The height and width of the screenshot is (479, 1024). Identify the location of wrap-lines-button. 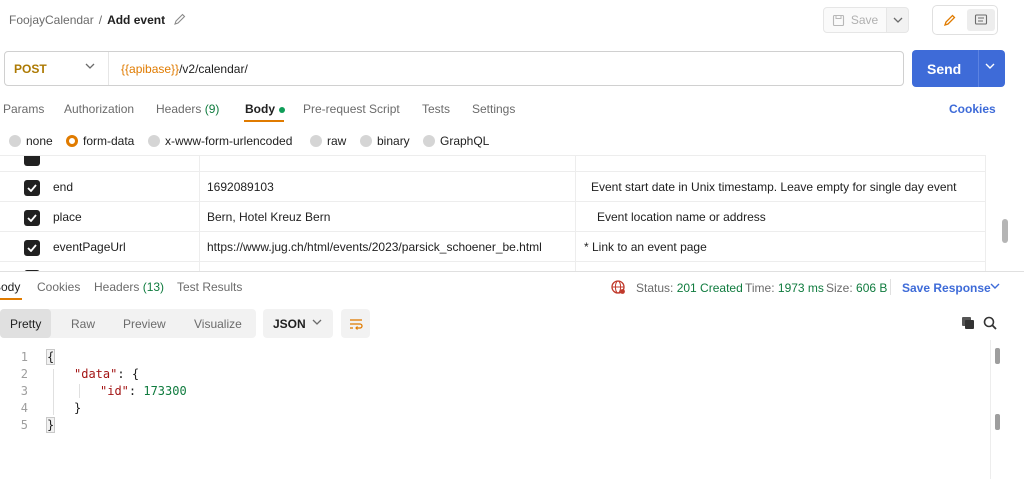
(355, 323).